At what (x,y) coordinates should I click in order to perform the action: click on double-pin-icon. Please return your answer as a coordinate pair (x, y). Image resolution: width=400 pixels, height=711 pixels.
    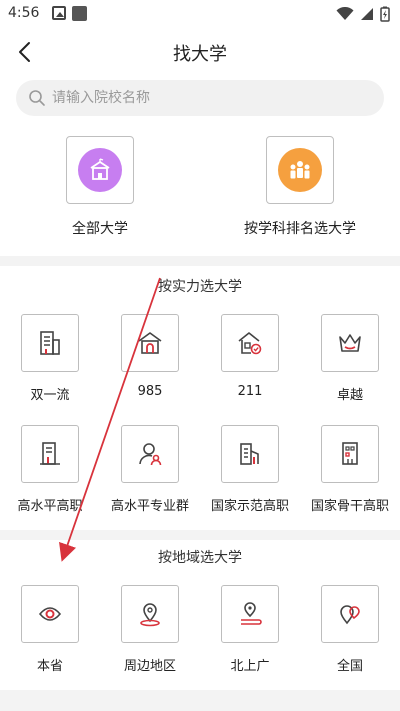
    Looking at the image, I should click on (350, 615).